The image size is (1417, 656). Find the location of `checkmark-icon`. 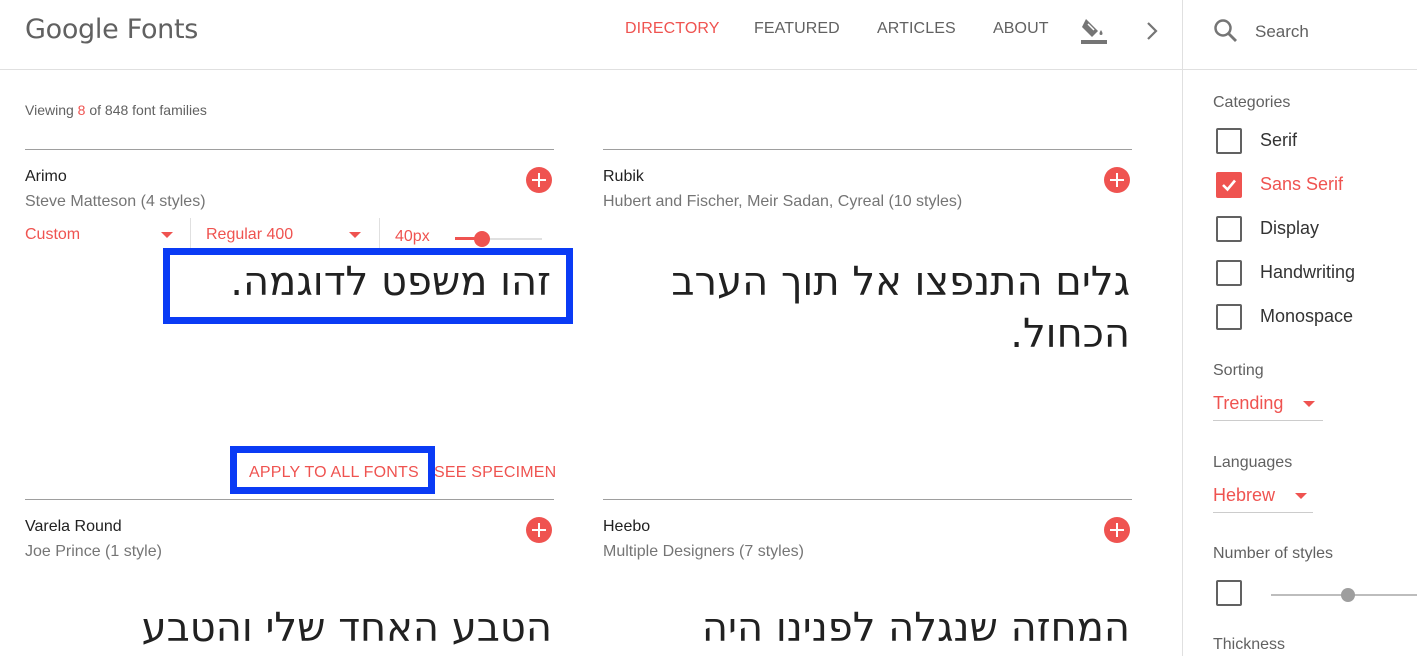

checkmark-icon is located at coordinates (1229, 185).